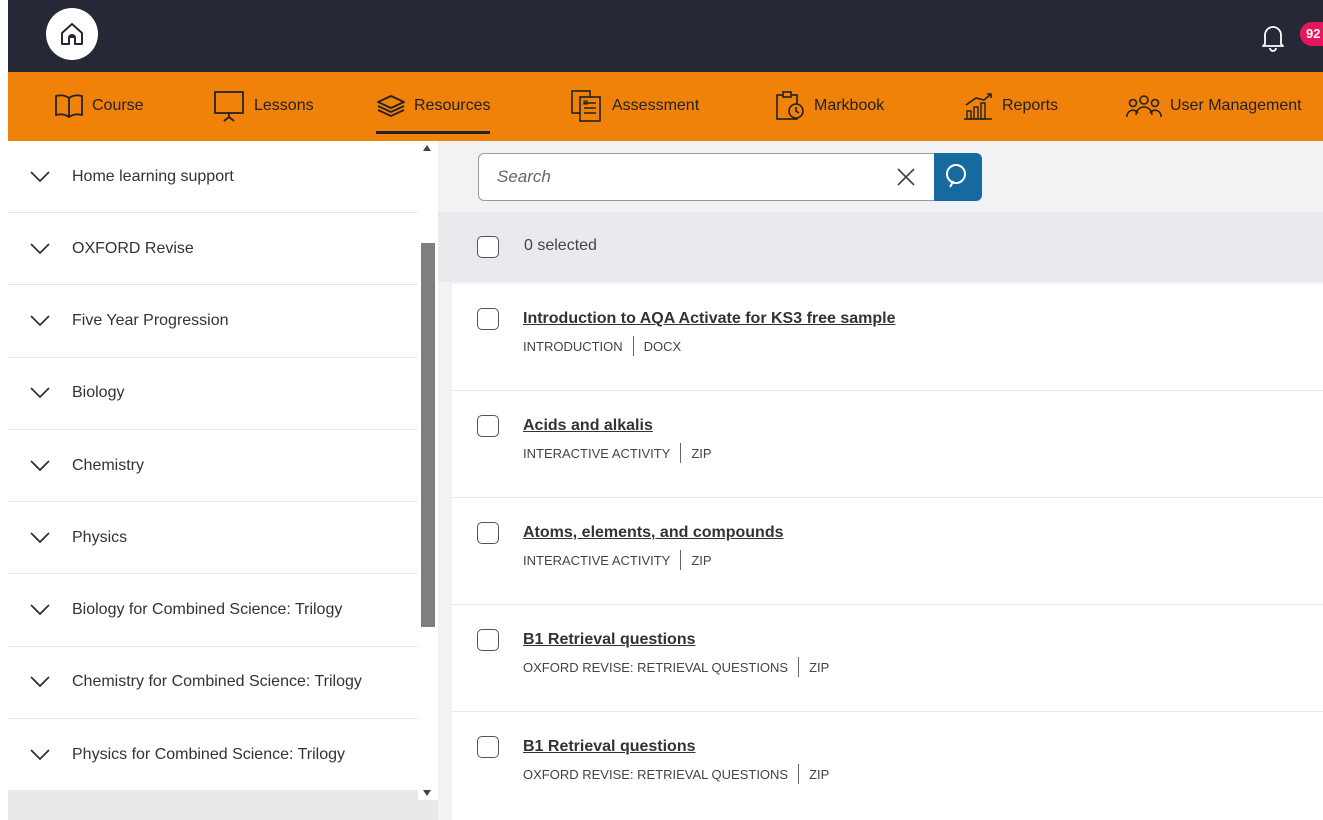 The image size is (1323, 820). I want to click on sidebar-item-label: Biology for Combined Science: Trilogy, so click(207, 610).